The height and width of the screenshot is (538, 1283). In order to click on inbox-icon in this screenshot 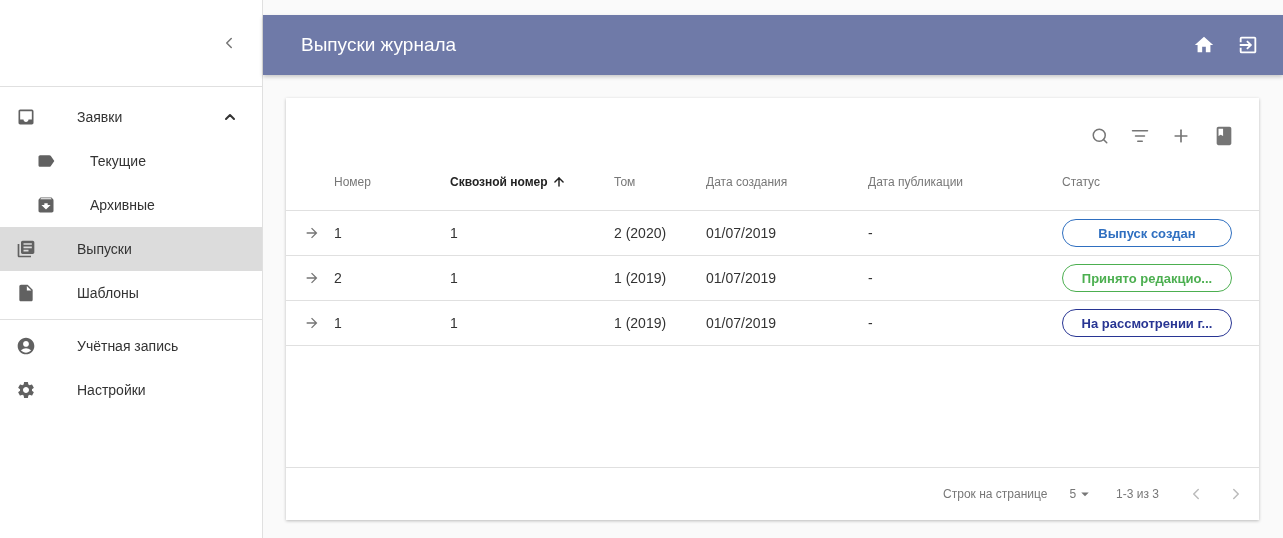, I will do `click(26, 117)`.